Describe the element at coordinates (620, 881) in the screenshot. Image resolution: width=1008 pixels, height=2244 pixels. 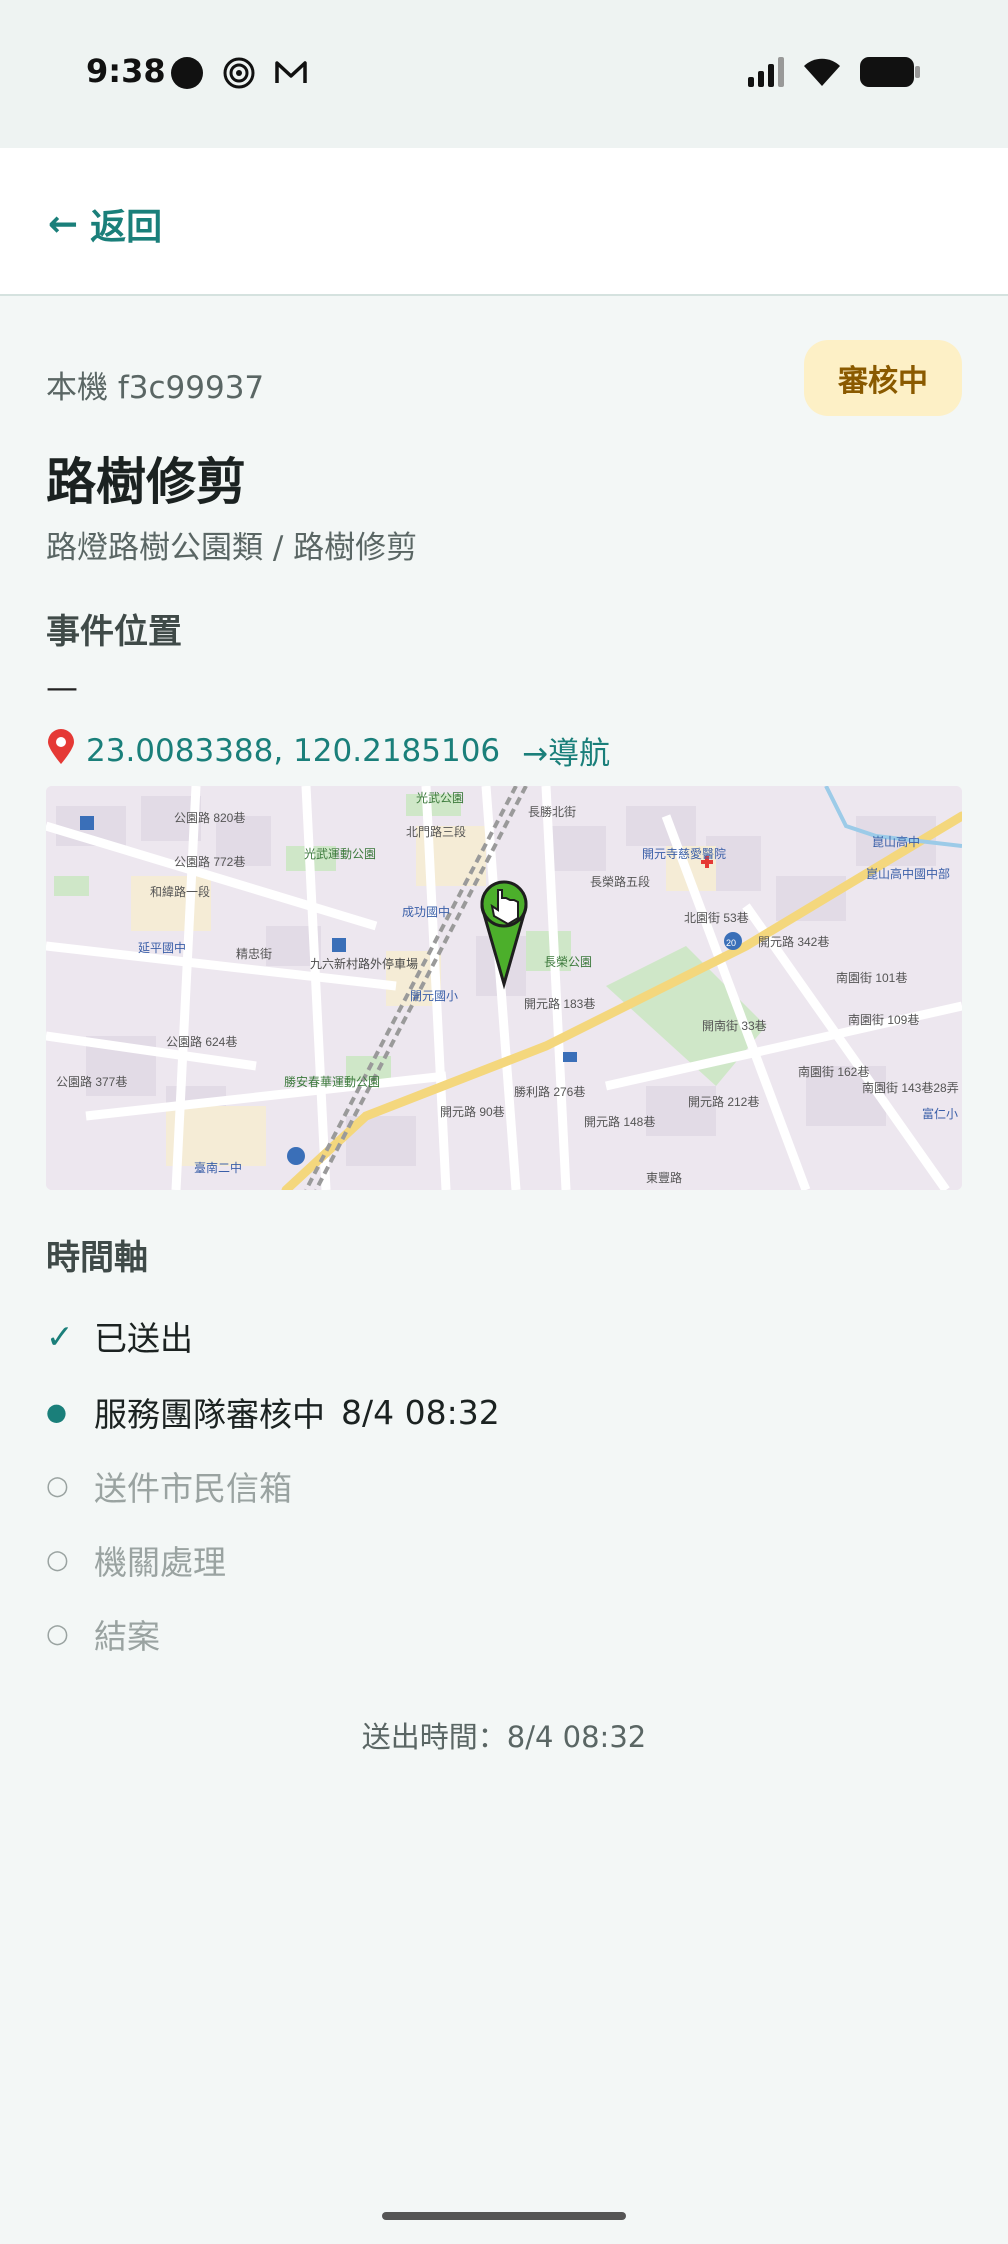
I see `map-label: 長榮路五段` at that location.